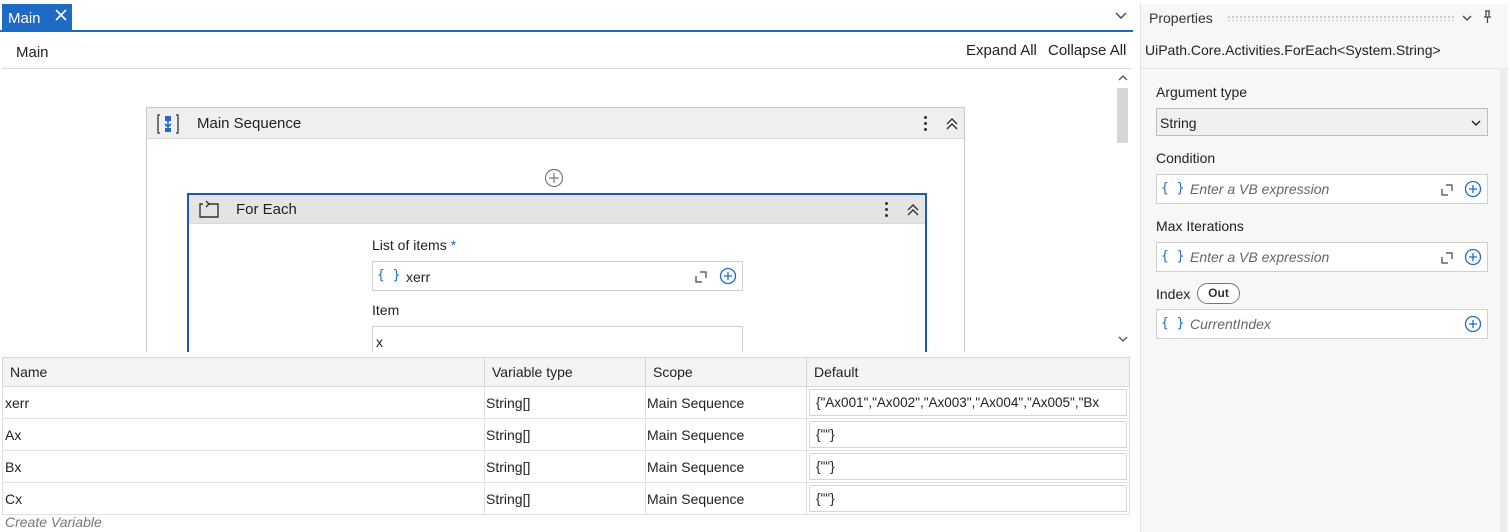  Describe the element at coordinates (1001, 50) in the screenshot. I see `expand-all-button: Expand All` at that location.